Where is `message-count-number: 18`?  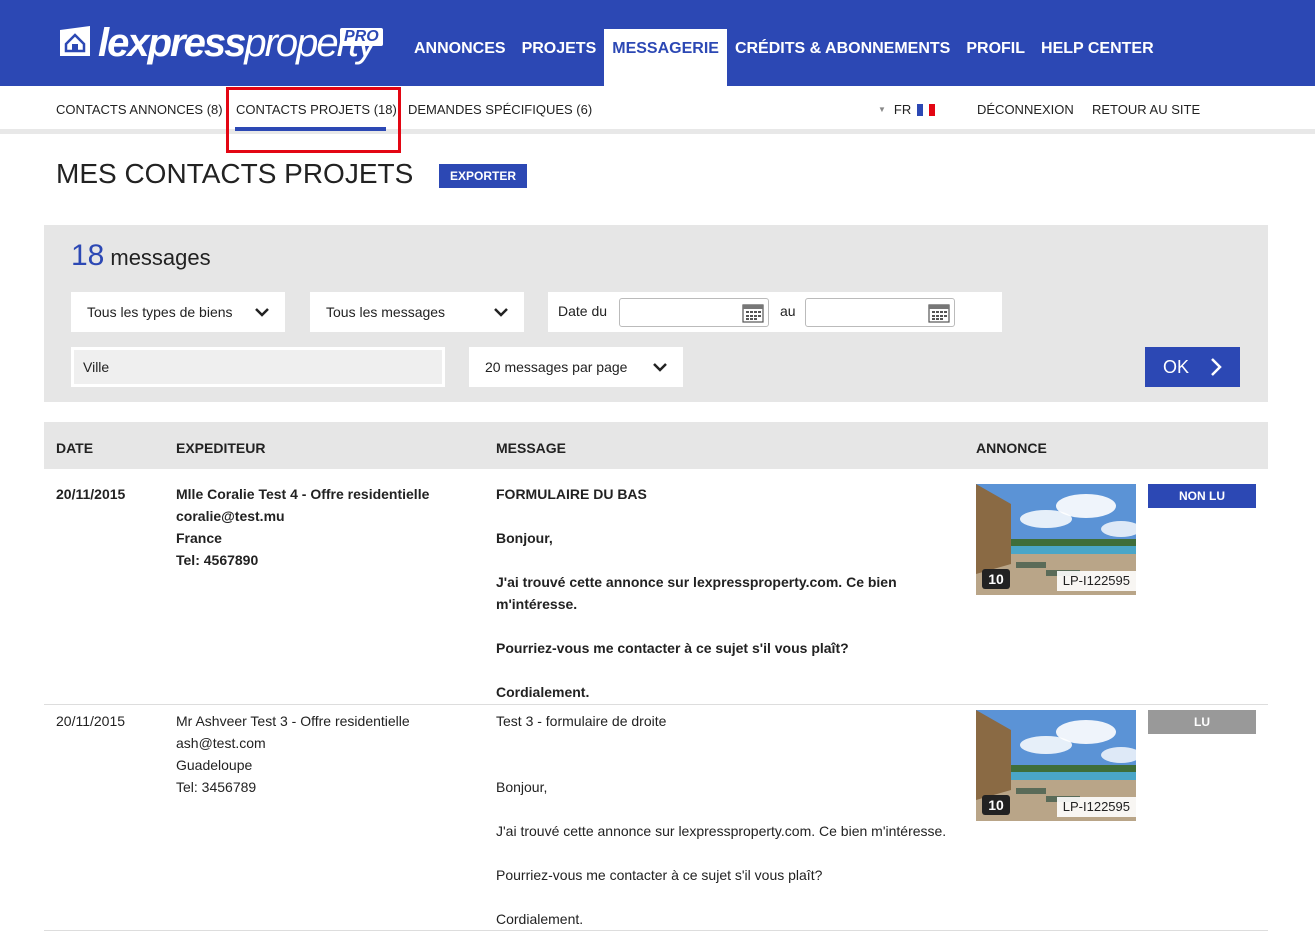
message-count-number: 18 is located at coordinates (88, 255).